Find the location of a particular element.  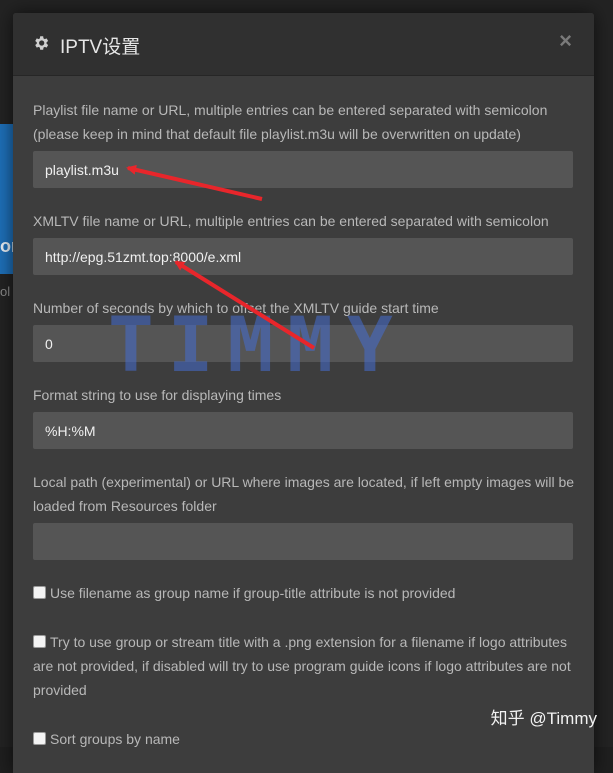

offset-input is located at coordinates (303, 343).